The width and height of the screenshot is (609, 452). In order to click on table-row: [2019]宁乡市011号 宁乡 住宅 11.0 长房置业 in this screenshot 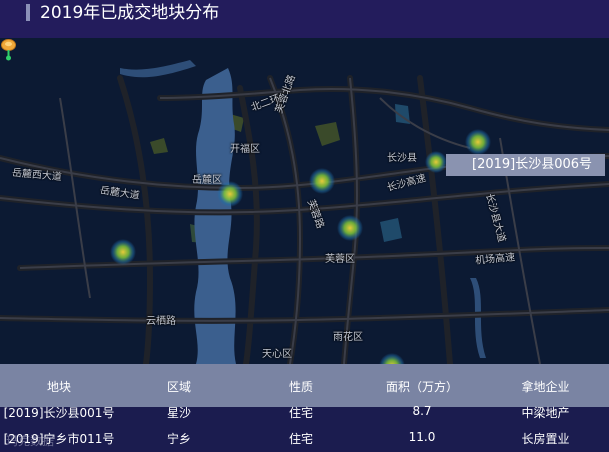, I will do `click(304, 441)`.